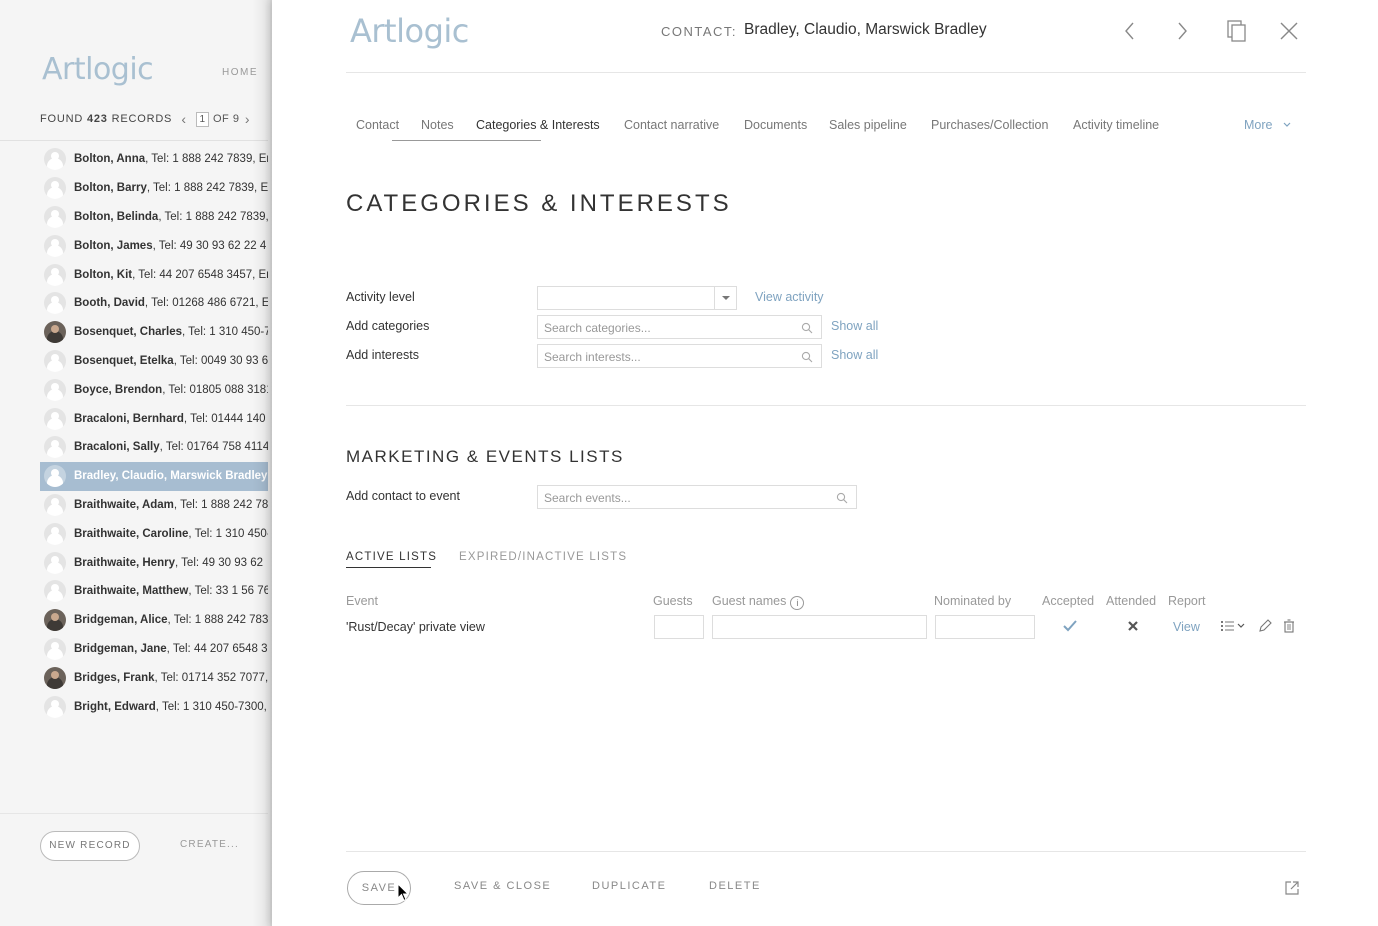 The height and width of the screenshot is (926, 1378). Describe the element at coordinates (437, 125) in the screenshot. I see `tab-notes: Notes` at that location.